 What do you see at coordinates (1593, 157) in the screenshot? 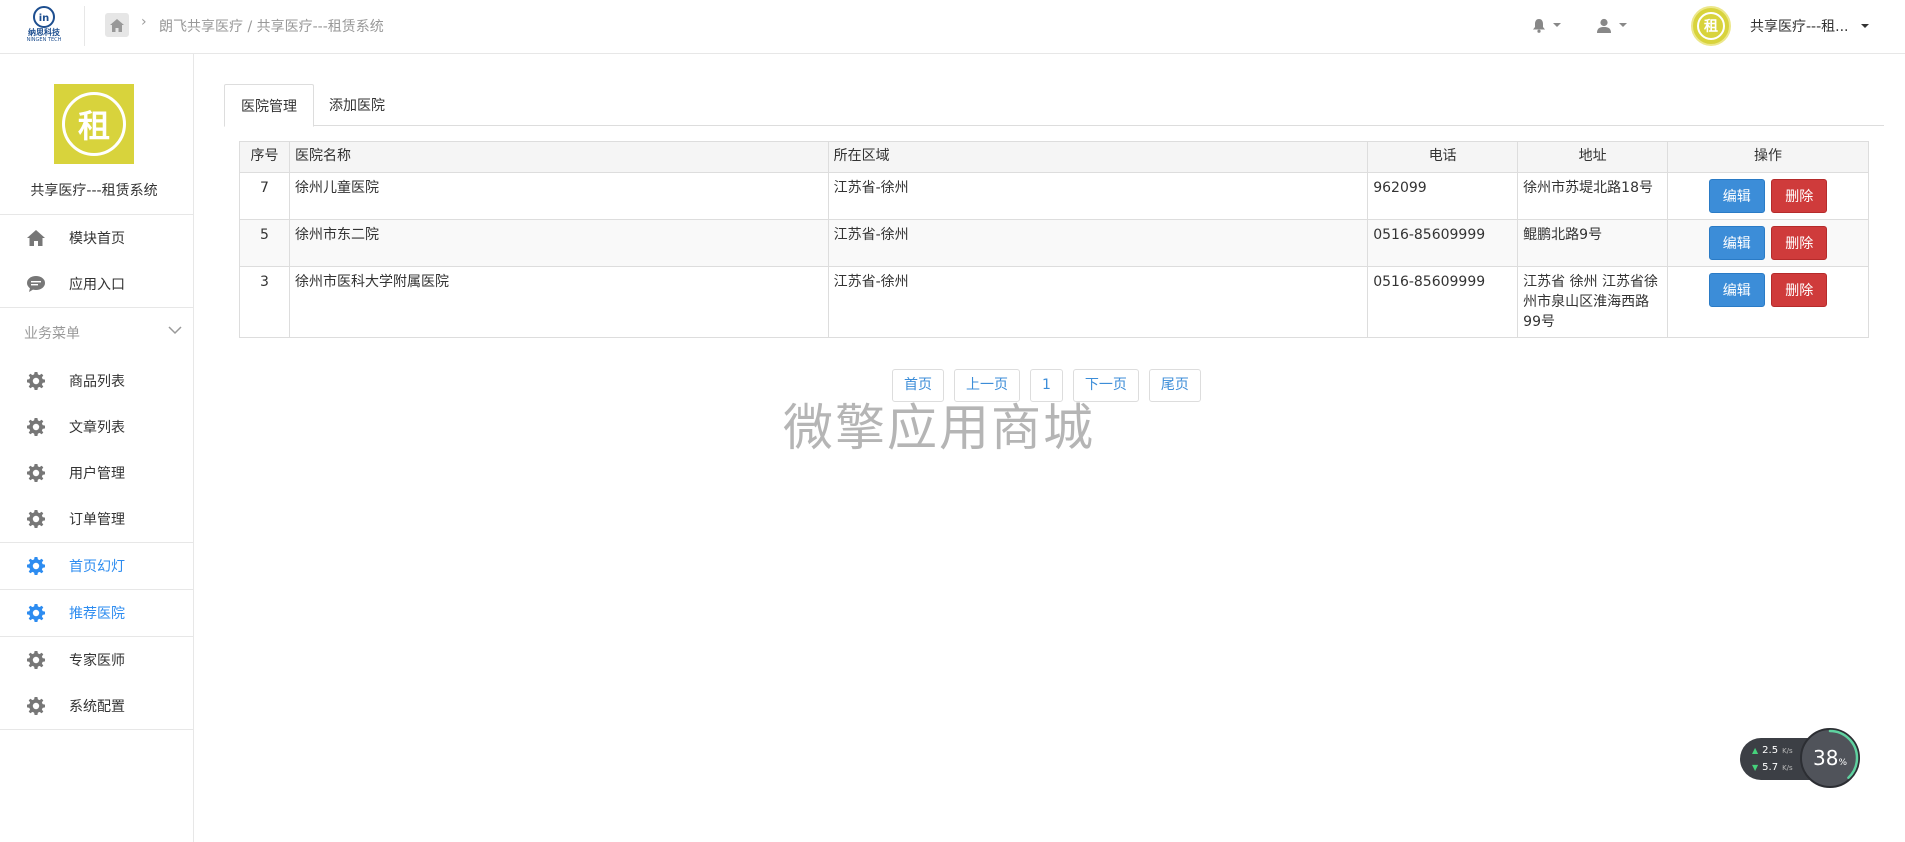
I see `column-header-address: 地址` at bounding box center [1593, 157].